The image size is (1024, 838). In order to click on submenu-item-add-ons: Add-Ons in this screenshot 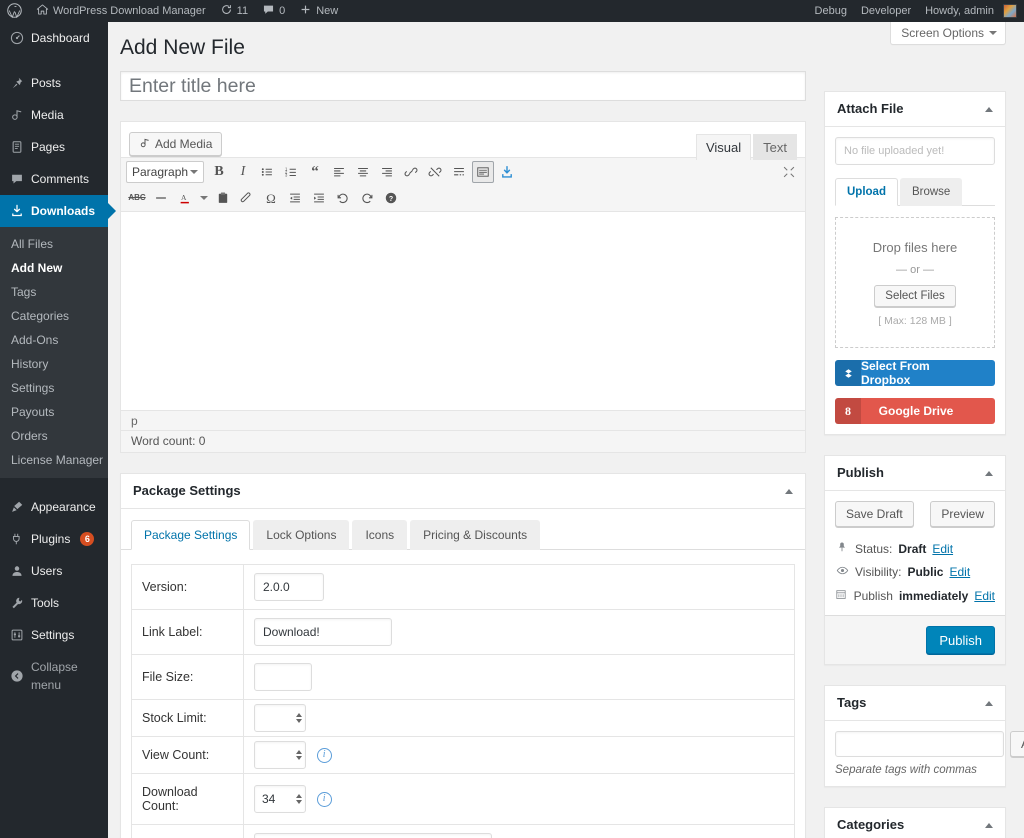, I will do `click(54, 340)`.